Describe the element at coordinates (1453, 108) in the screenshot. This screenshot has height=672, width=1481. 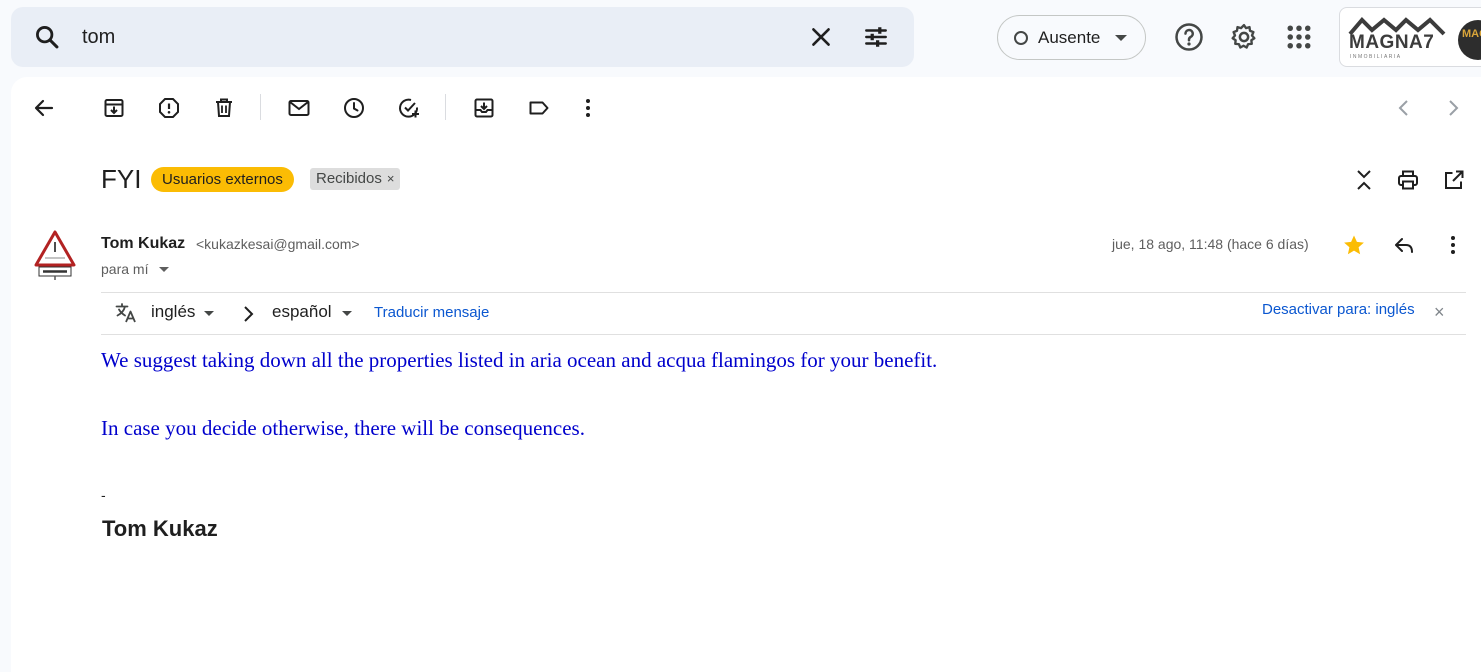
I see `newer-icon` at that location.